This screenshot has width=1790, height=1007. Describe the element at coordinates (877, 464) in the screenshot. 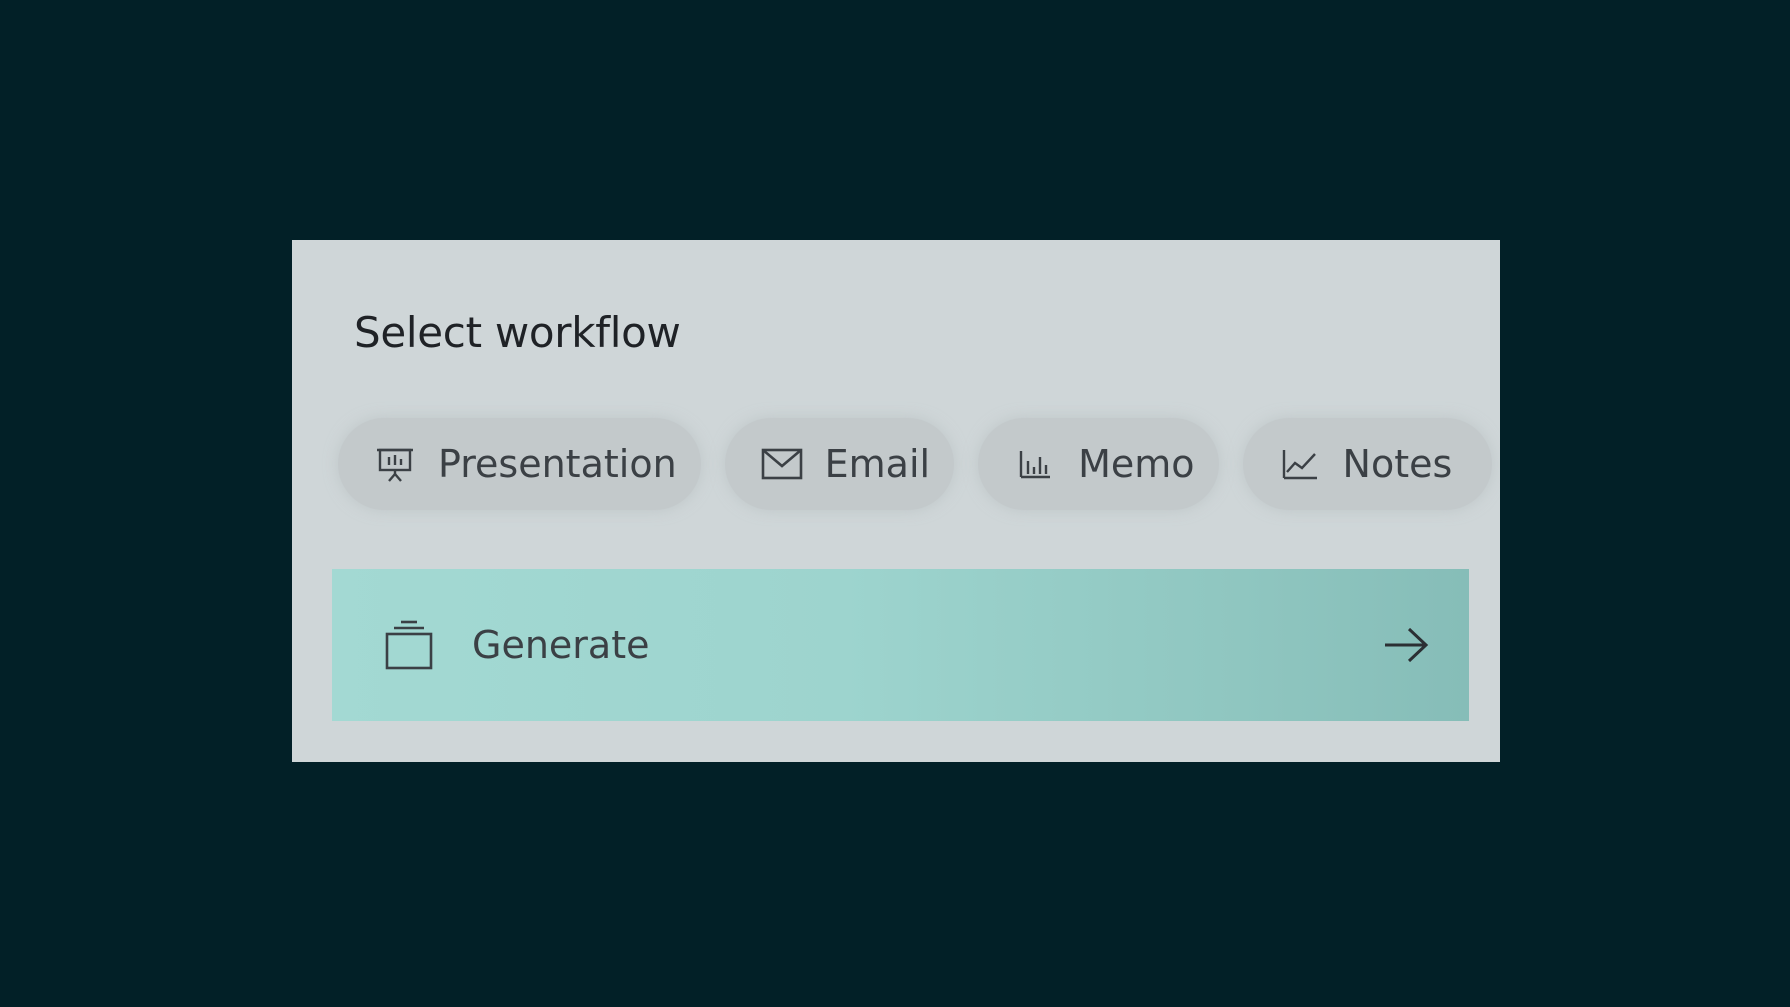

I see `workflow-chip-label: Email` at that location.